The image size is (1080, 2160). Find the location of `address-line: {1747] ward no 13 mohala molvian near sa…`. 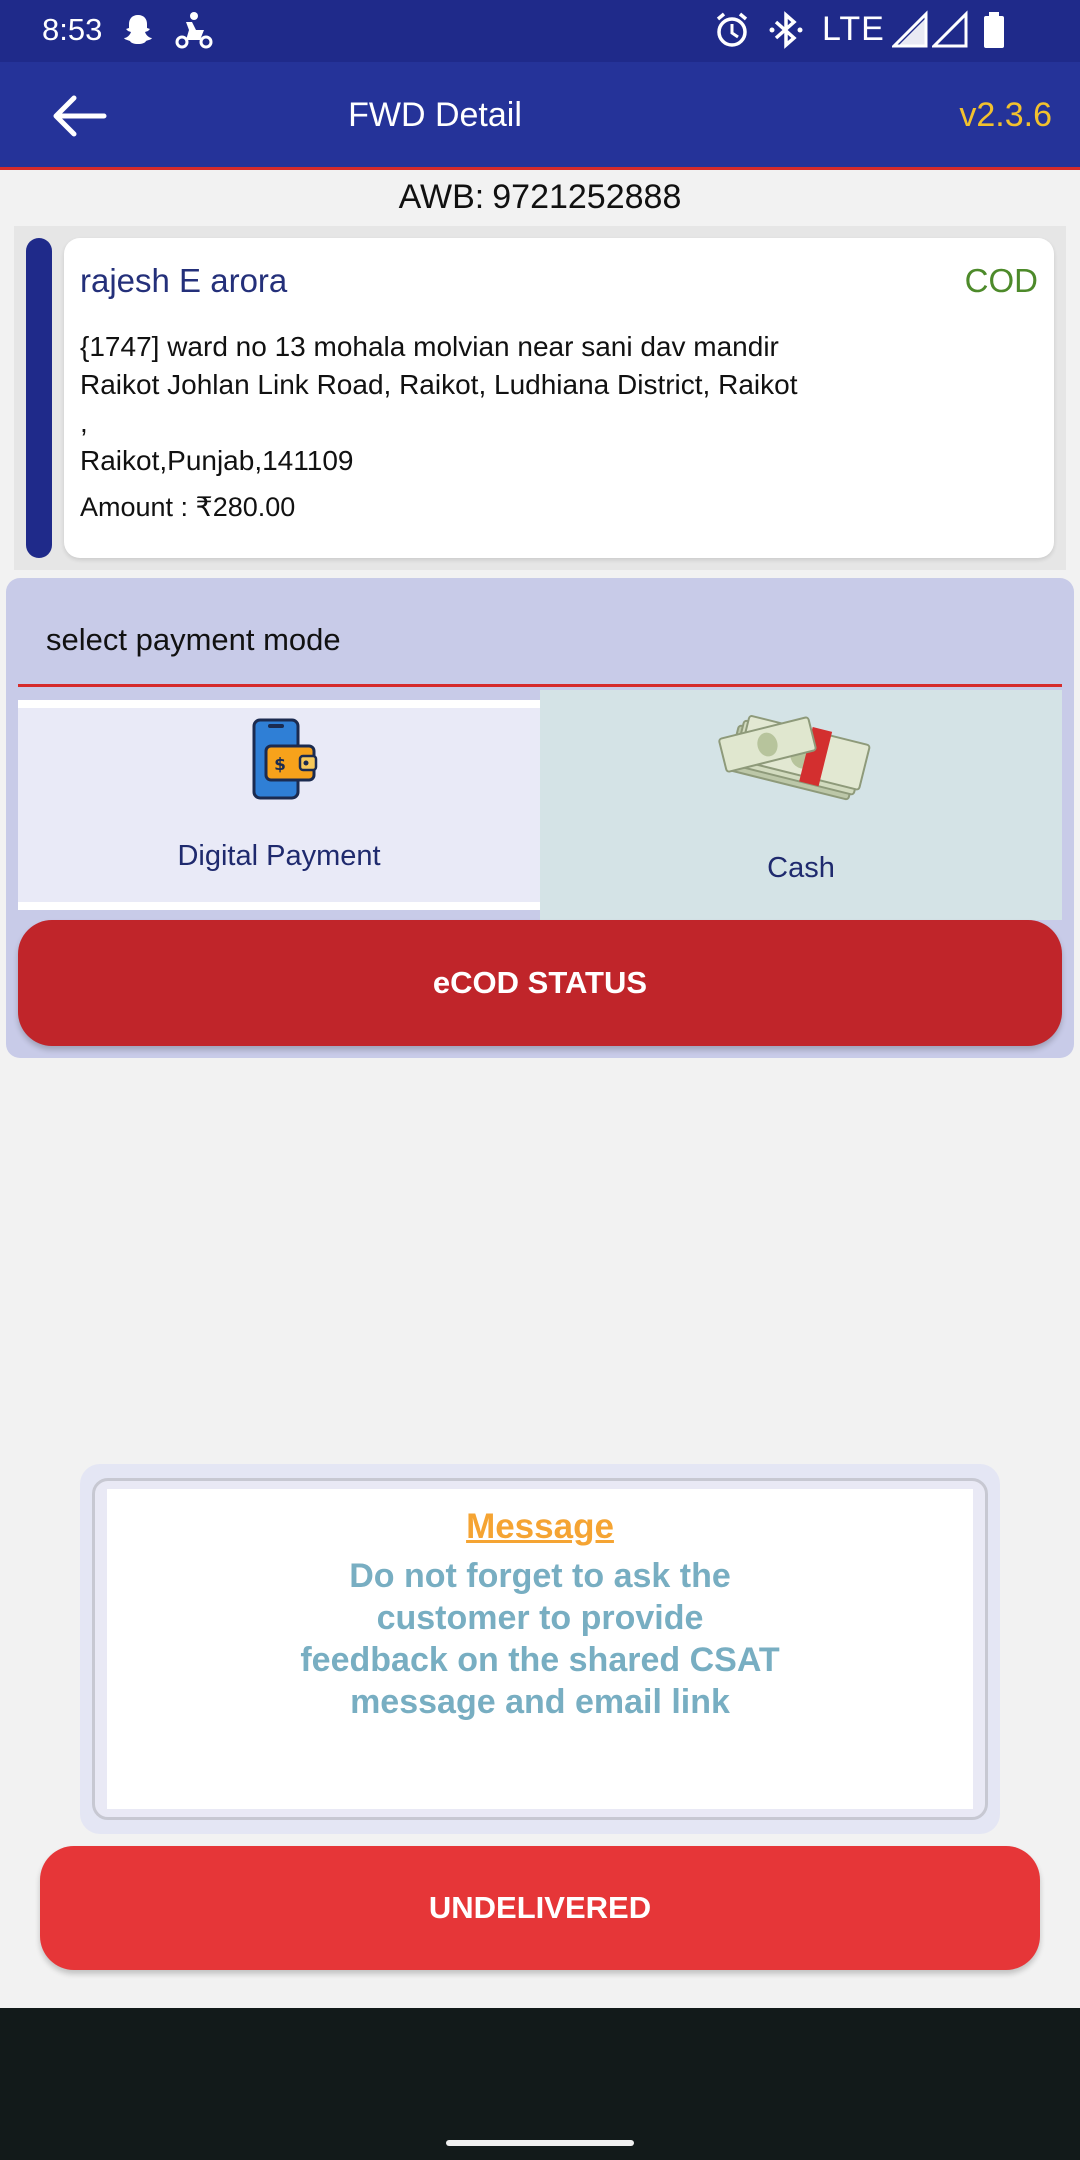

address-line: {1747] ward no 13 mohala molvian near sa… is located at coordinates (429, 346).